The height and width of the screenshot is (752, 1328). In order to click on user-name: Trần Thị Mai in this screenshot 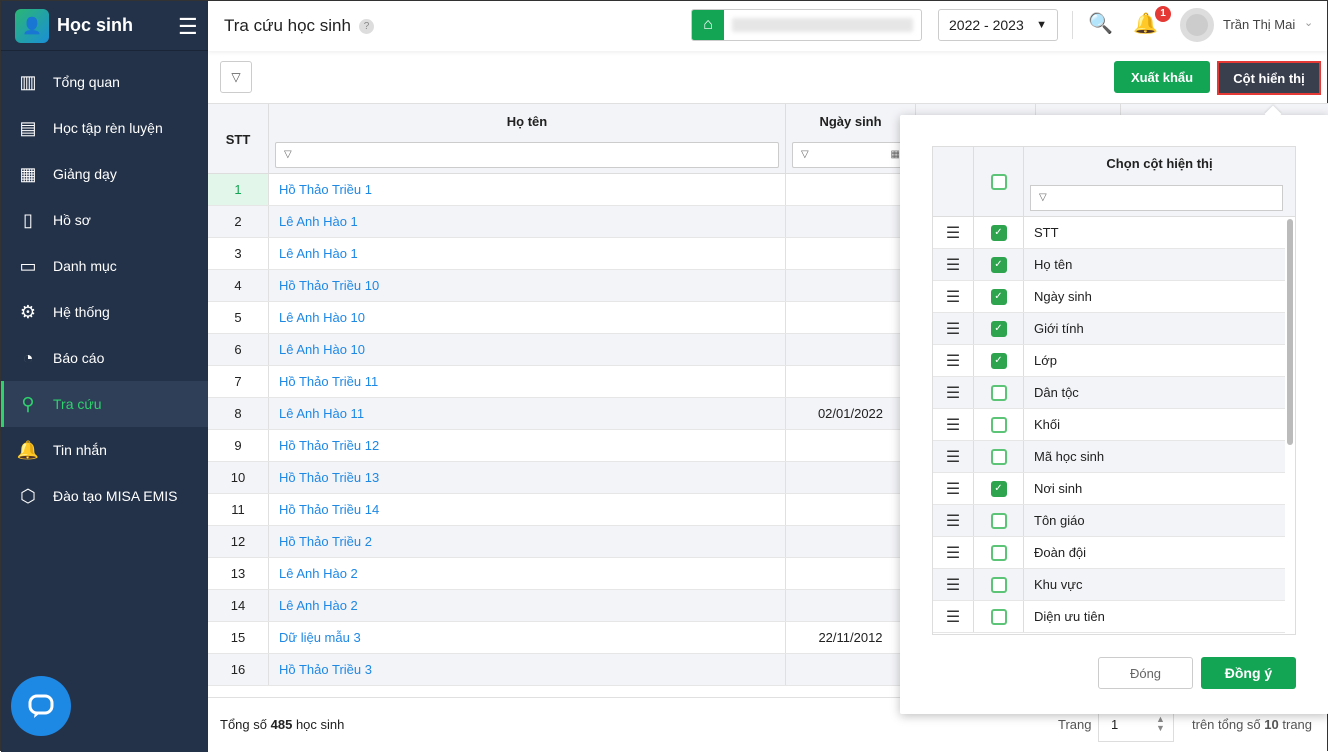, I will do `click(1259, 24)`.